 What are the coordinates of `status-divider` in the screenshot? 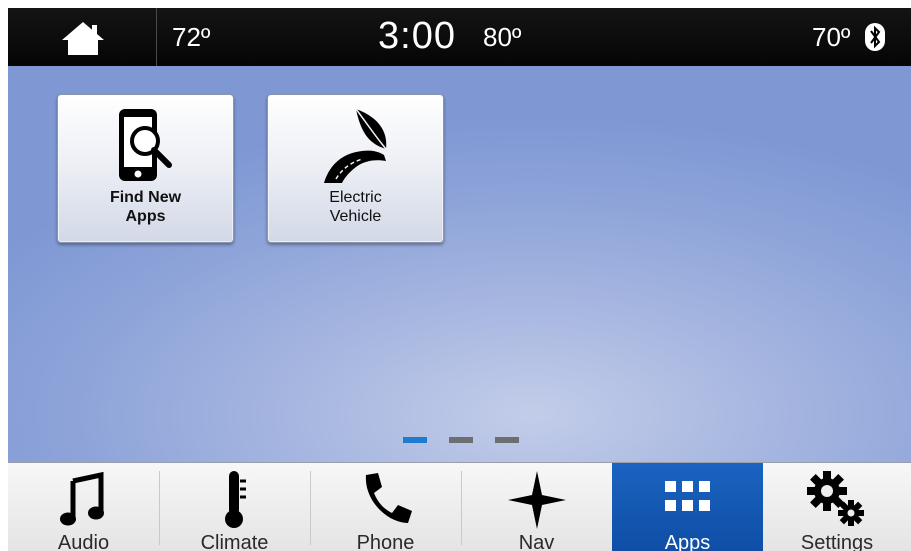 It's located at (156, 37).